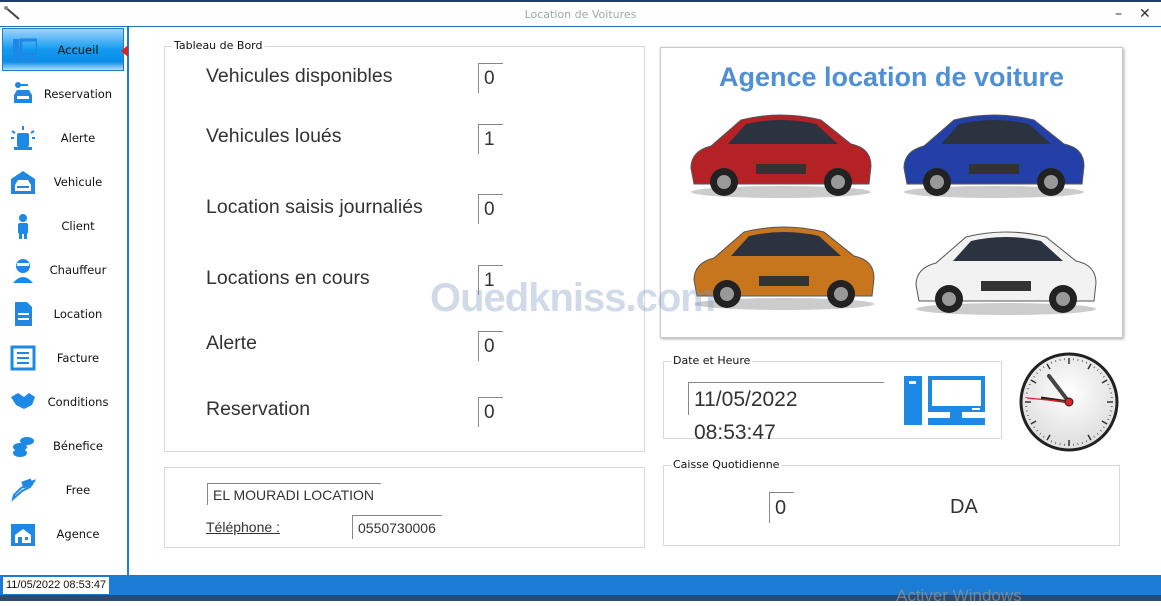 This screenshot has height=606, width=1161. What do you see at coordinates (294, 494) in the screenshot?
I see `agency-name-field: EL MOURADI LOCATION` at bounding box center [294, 494].